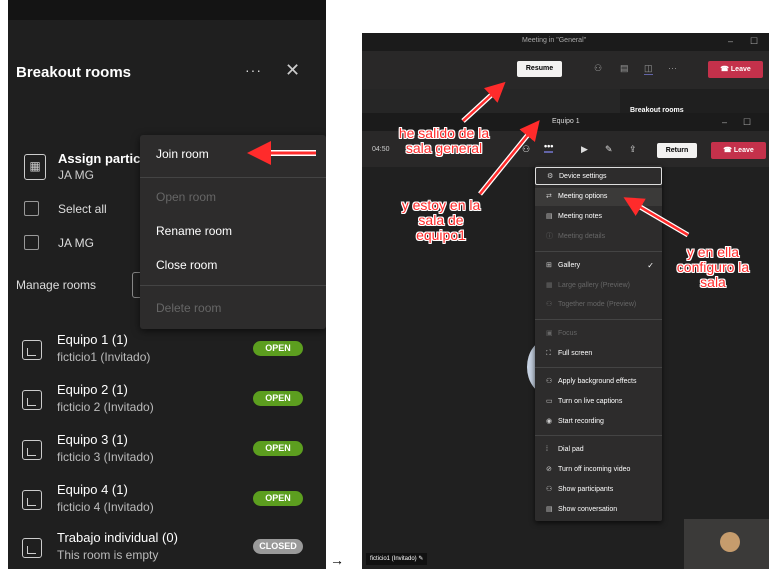 The height and width of the screenshot is (569, 769). What do you see at coordinates (549, 333) in the screenshot?
I see `focus-icon: ▣` at bounding box center [549, 333].